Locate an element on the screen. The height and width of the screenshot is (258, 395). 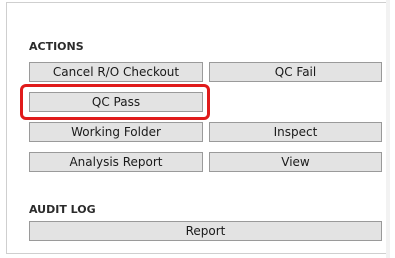
cancel-checkout-button: Cancel R/O Checkout is located at coordinates (116, 72).